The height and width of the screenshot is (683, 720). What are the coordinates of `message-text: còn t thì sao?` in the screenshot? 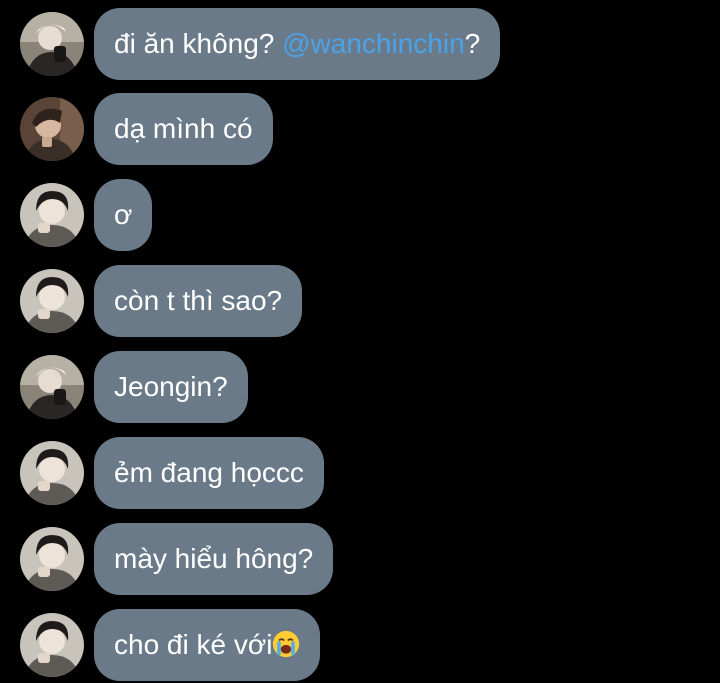 It's located at (198, 300).